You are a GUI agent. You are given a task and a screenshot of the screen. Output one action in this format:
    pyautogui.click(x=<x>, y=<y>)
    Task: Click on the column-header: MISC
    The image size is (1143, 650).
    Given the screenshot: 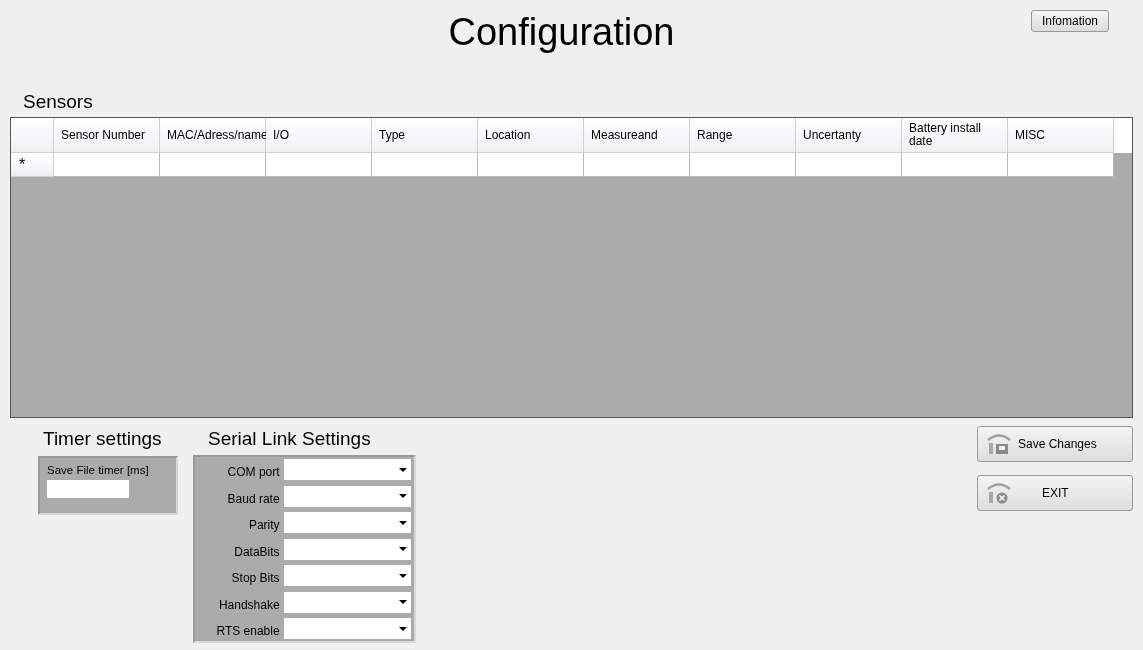 What is the action you would take?
    pyautogui.click(x=1061, y=135)
    